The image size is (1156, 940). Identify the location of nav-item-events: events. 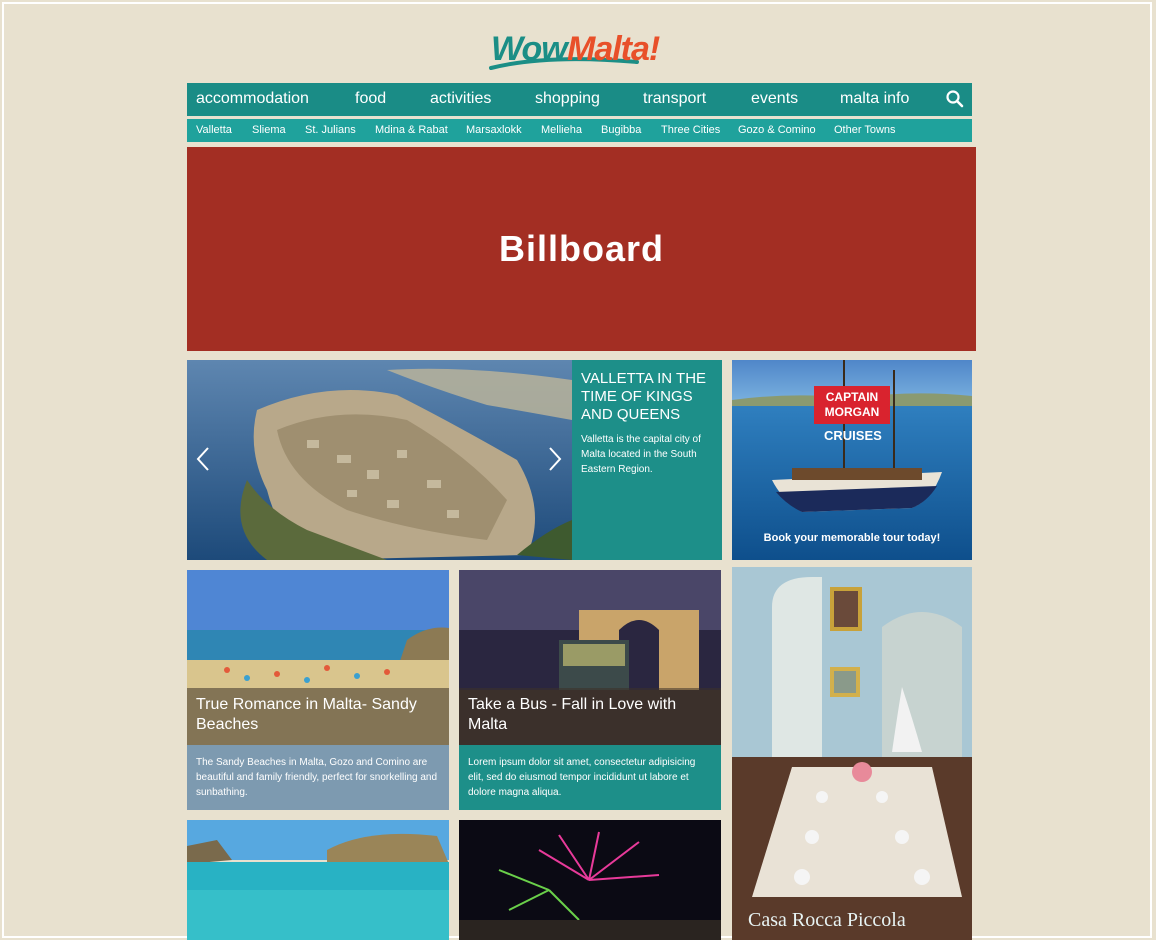
(774, 99).